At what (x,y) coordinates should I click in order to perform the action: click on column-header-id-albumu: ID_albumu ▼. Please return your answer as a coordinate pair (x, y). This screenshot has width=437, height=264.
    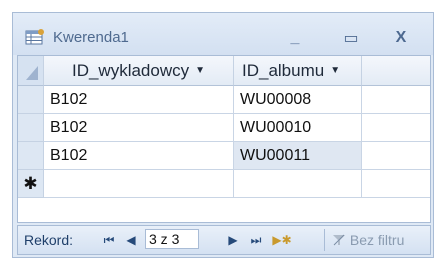
    Looking at the image, I should click on (298, 71).